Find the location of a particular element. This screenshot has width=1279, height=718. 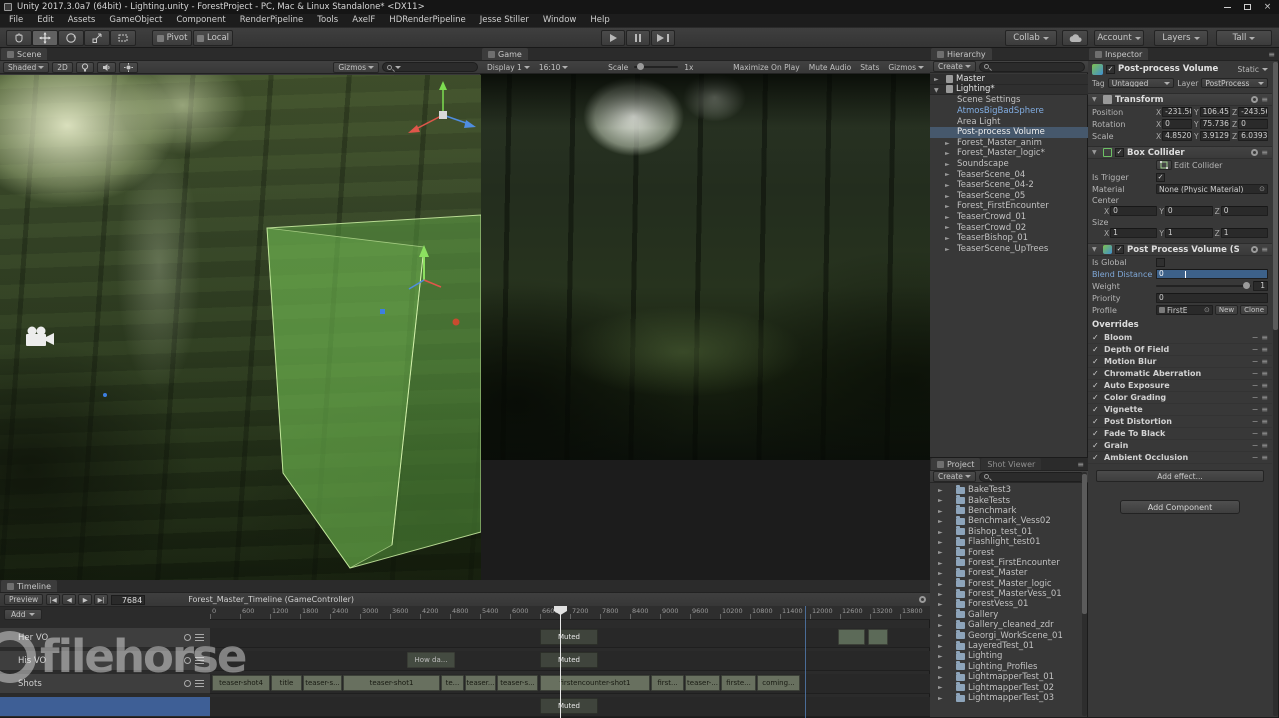

physic-material-field: None (Physic Material) ⊙ is located at coordinates (1212, 189).